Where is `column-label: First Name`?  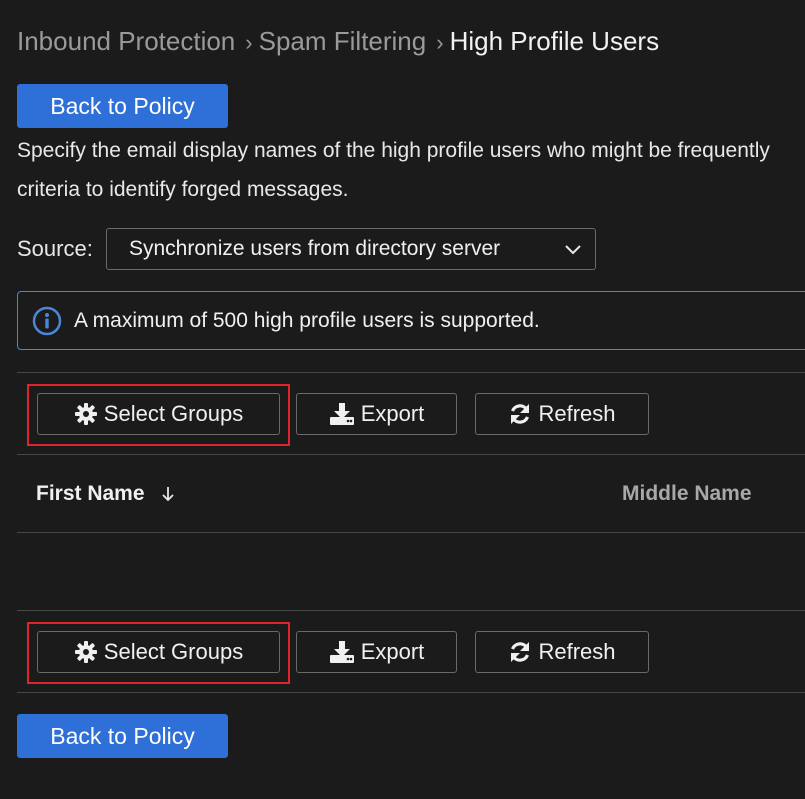
column-label: First Name is located at coordinates (90, 493).